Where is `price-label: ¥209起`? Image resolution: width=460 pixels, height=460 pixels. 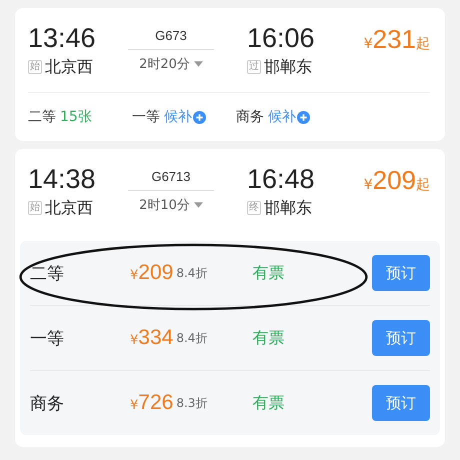
price-label: ¥209起 is located at coordinates (397, 180).